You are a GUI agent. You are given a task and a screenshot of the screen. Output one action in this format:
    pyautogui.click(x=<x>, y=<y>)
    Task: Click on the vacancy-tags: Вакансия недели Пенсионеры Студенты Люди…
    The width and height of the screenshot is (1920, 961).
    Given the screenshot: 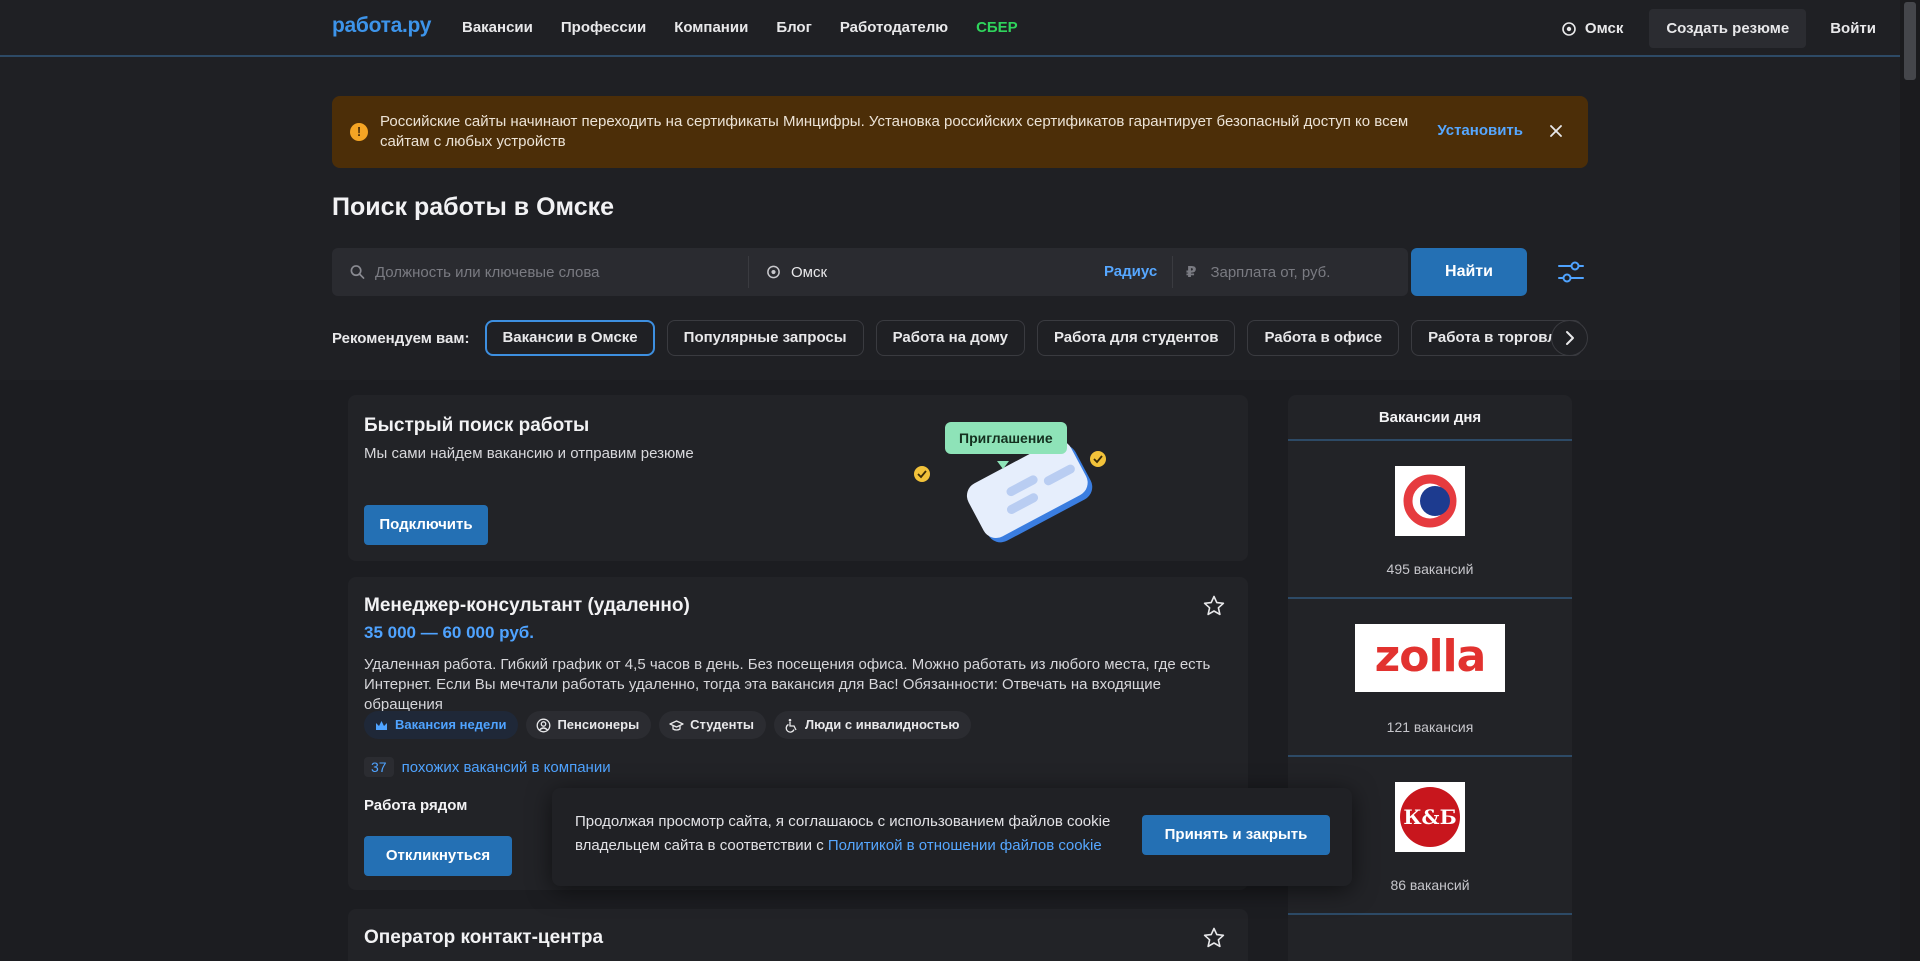 What is the action you would take?
    pyautogui.click(x=668, y=725)
    